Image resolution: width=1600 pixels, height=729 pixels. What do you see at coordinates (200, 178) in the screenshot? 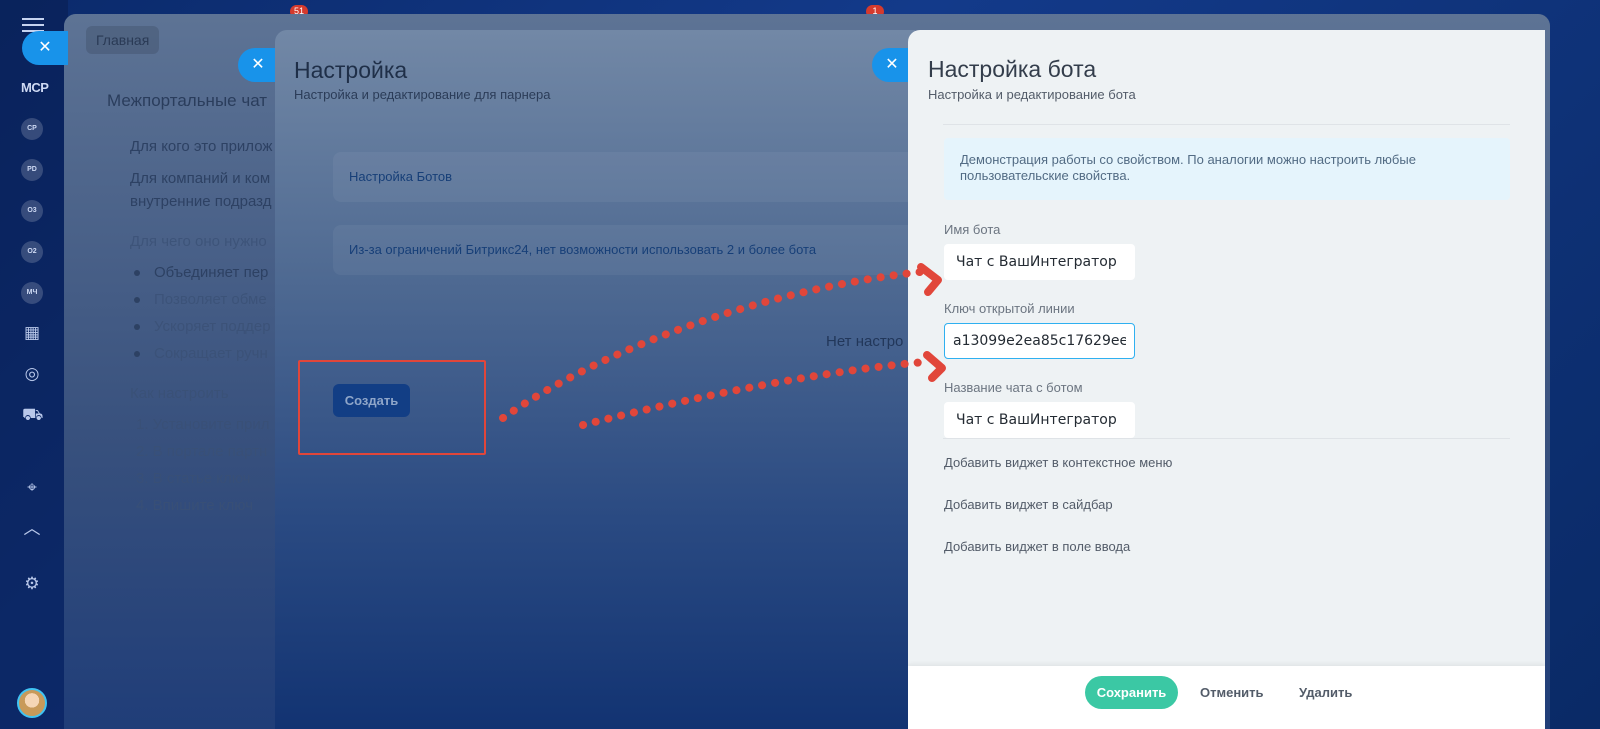
I see `paragraph: Для компаний и ком` at bounding box center [200, 178].